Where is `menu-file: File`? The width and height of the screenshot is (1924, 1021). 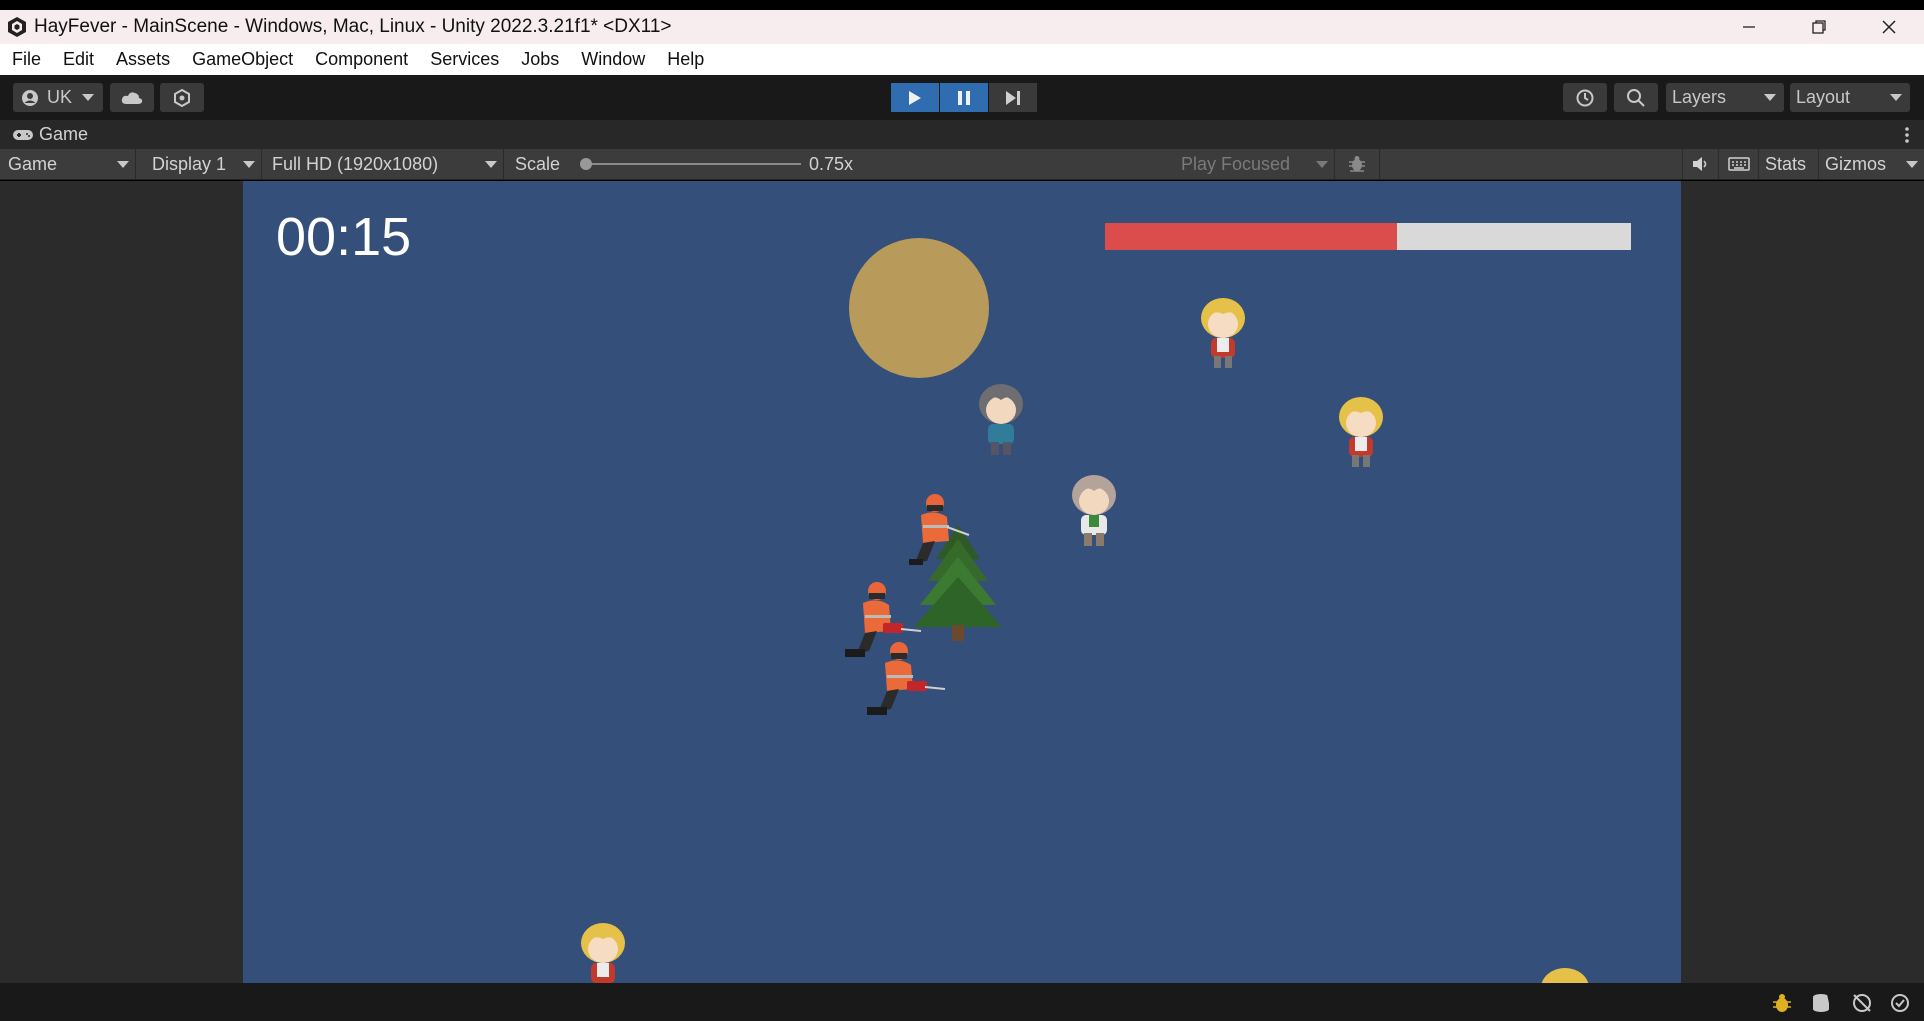
menu-file: File is located at coordinates (26, 59).